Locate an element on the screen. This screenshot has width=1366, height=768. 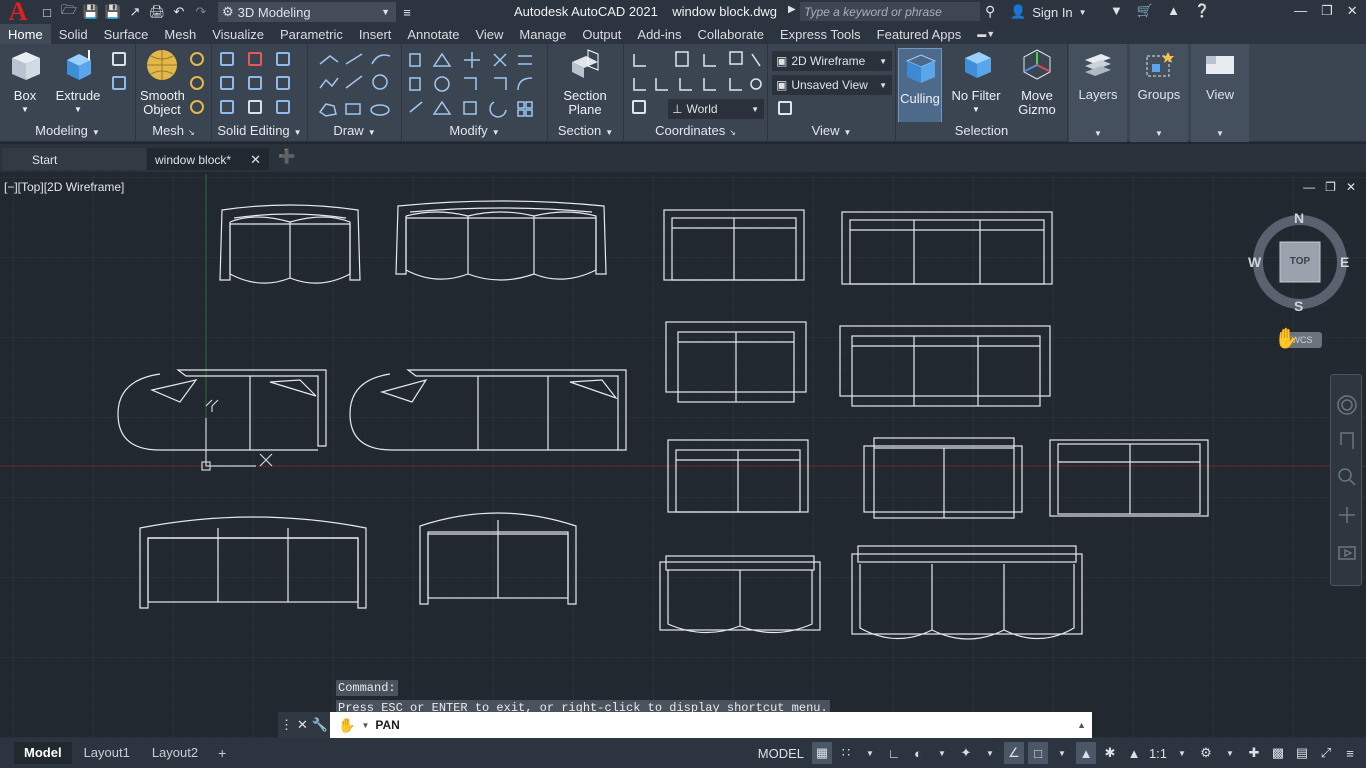
viewcube: TOP N S E W is located at coordinates (1300, 262).